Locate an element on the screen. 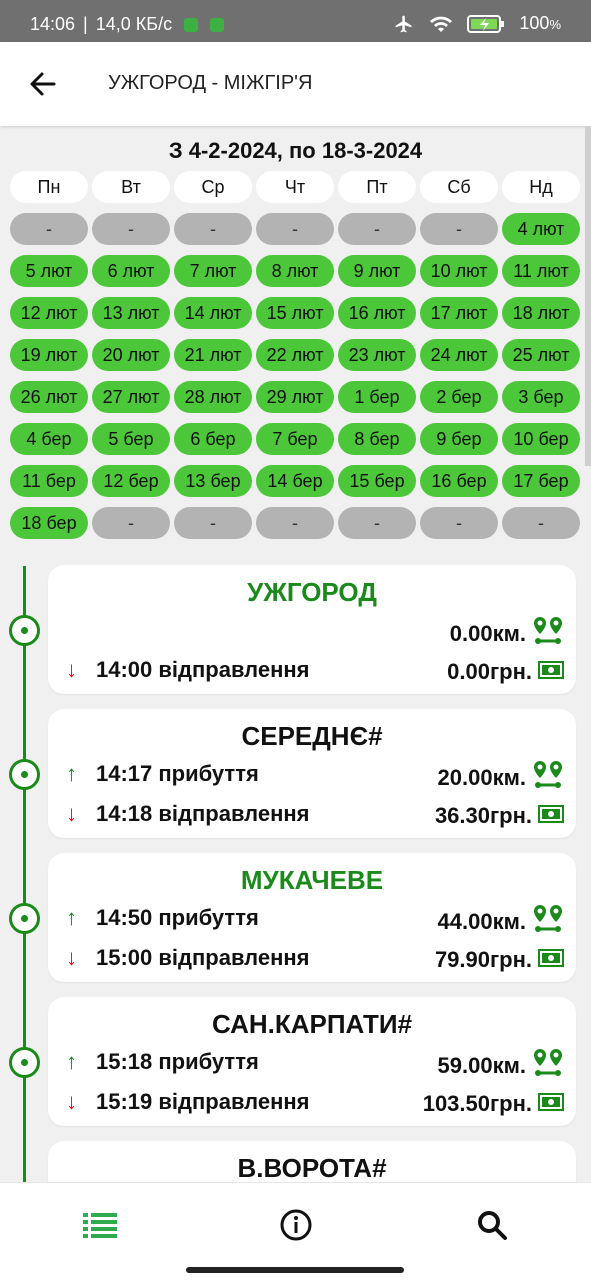 The width and height of the screenshot is (591, 1280). calendar-day: 6 лют is located at coordinates (131, 271).